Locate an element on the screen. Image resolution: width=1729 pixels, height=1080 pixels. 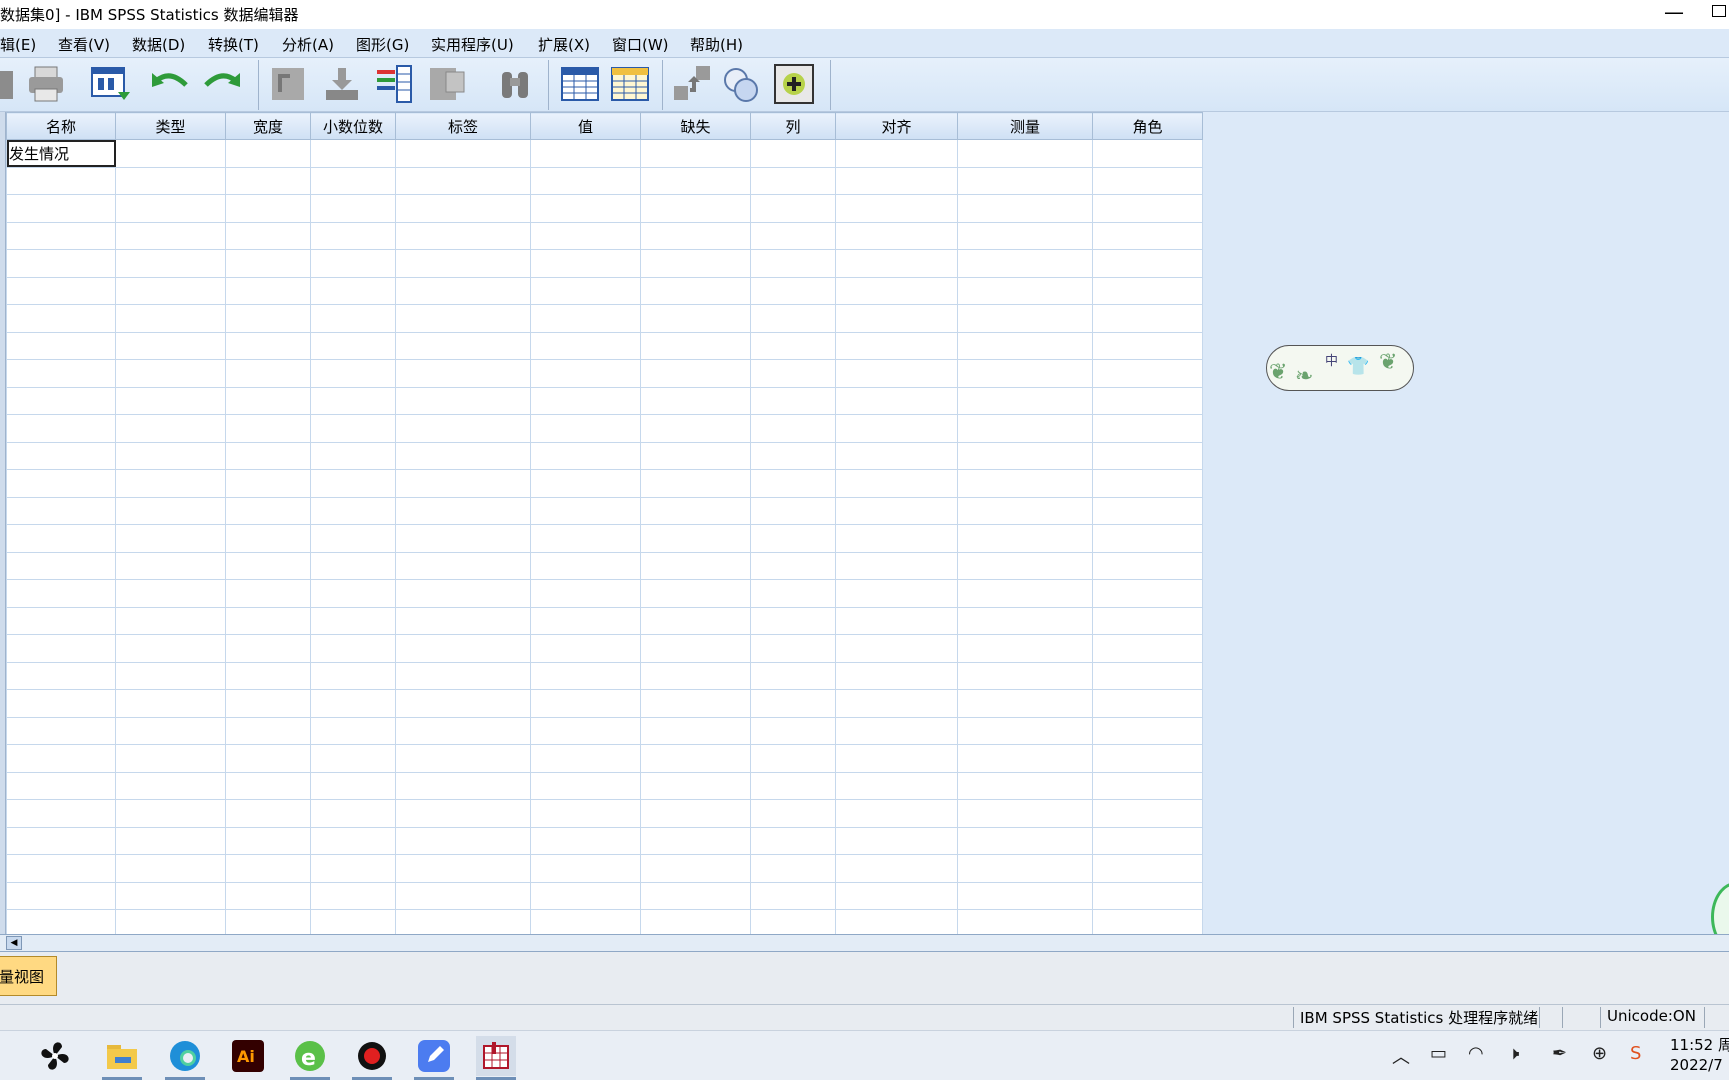
variables-icon is located at coordinates (395, 84).